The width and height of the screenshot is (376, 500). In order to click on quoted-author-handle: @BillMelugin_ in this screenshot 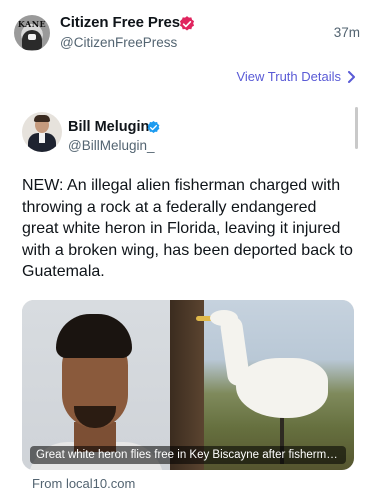, I will do `click(111, 145)`.